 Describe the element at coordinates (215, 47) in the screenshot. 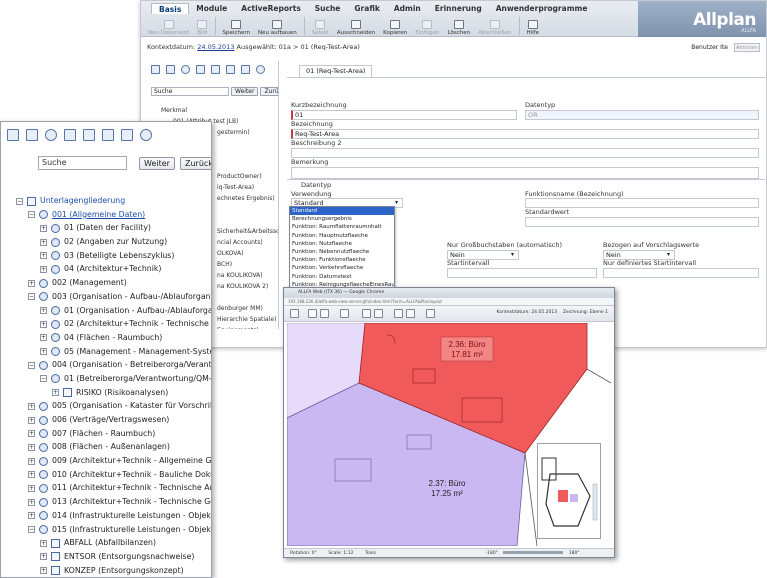

I see `context-date-link: 24.05.2013` at that location.